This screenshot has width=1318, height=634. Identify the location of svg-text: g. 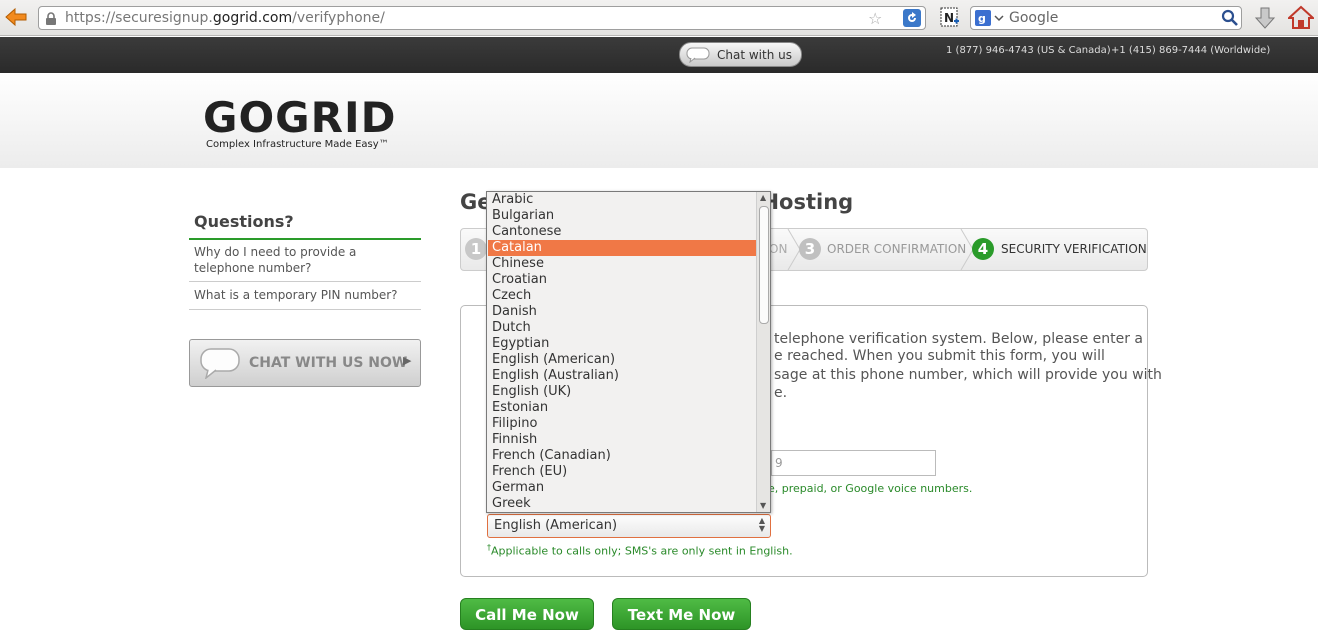
(982, 18).